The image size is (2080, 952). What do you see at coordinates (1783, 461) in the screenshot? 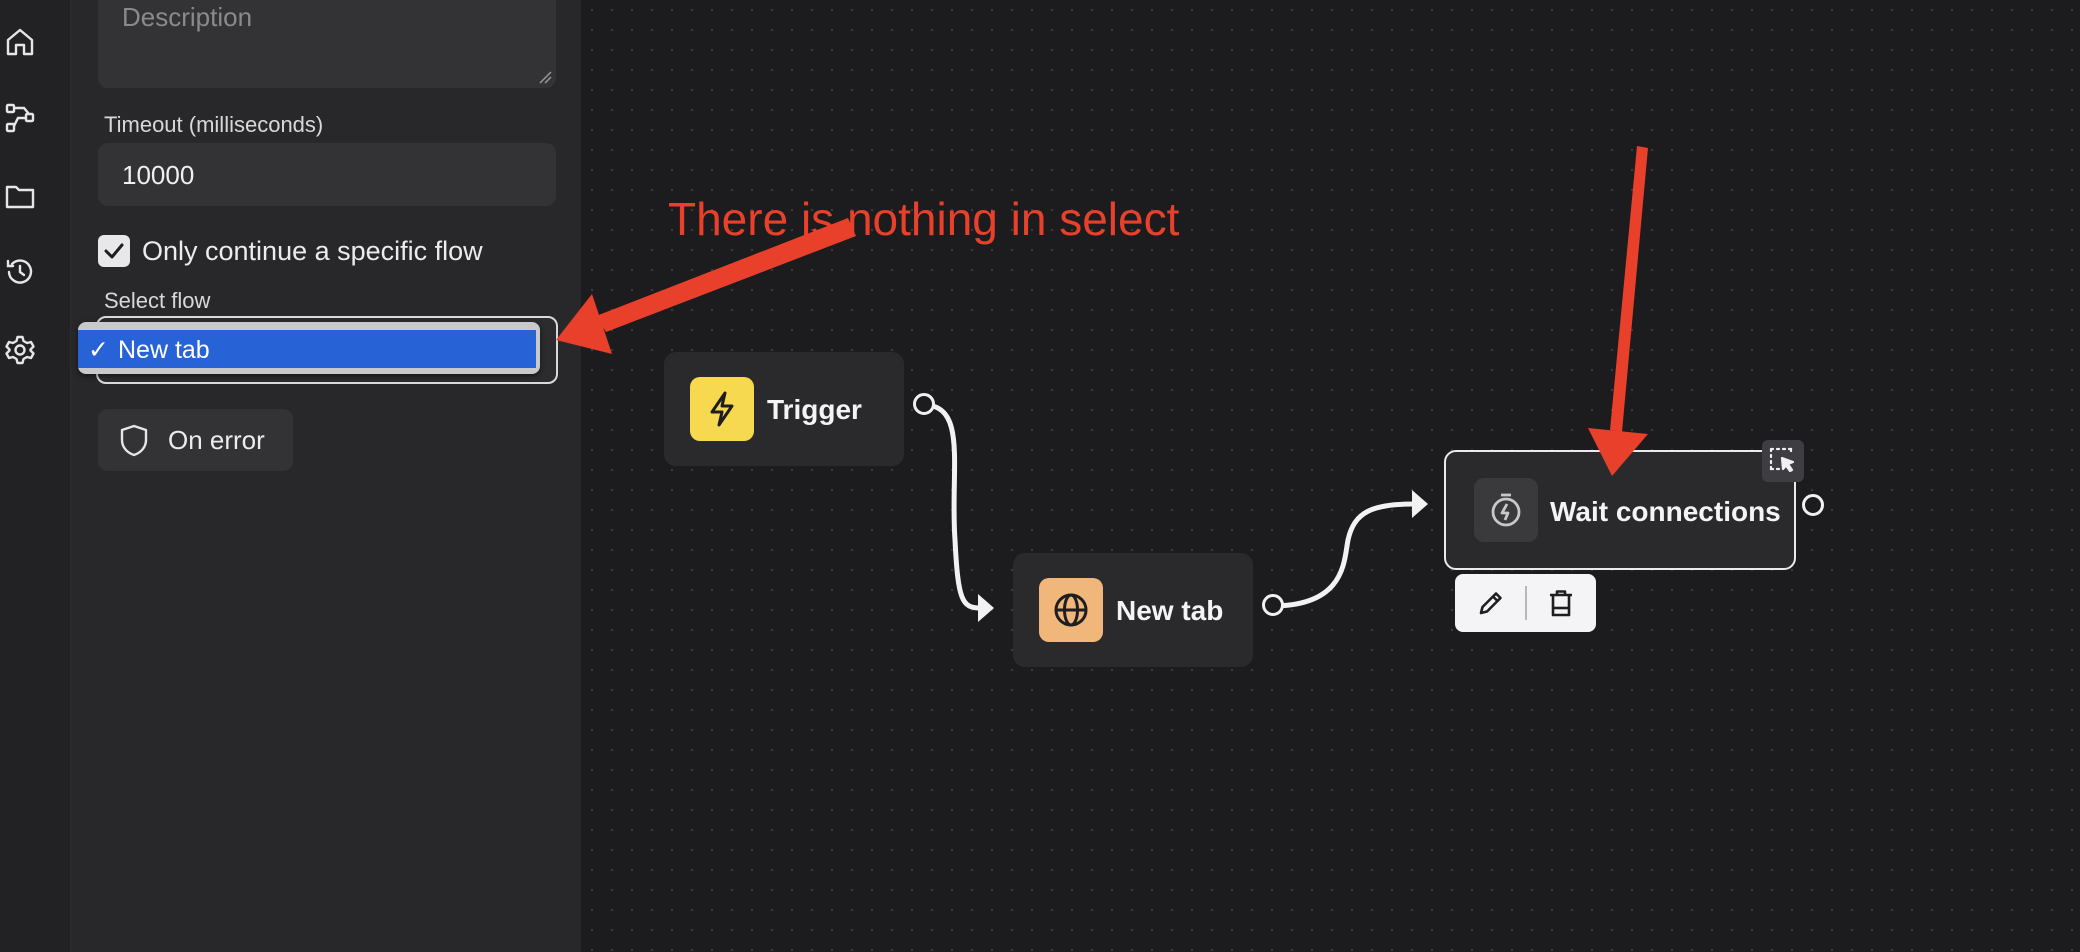
I see `select-node-icon` at bounding box center [1783, 461].